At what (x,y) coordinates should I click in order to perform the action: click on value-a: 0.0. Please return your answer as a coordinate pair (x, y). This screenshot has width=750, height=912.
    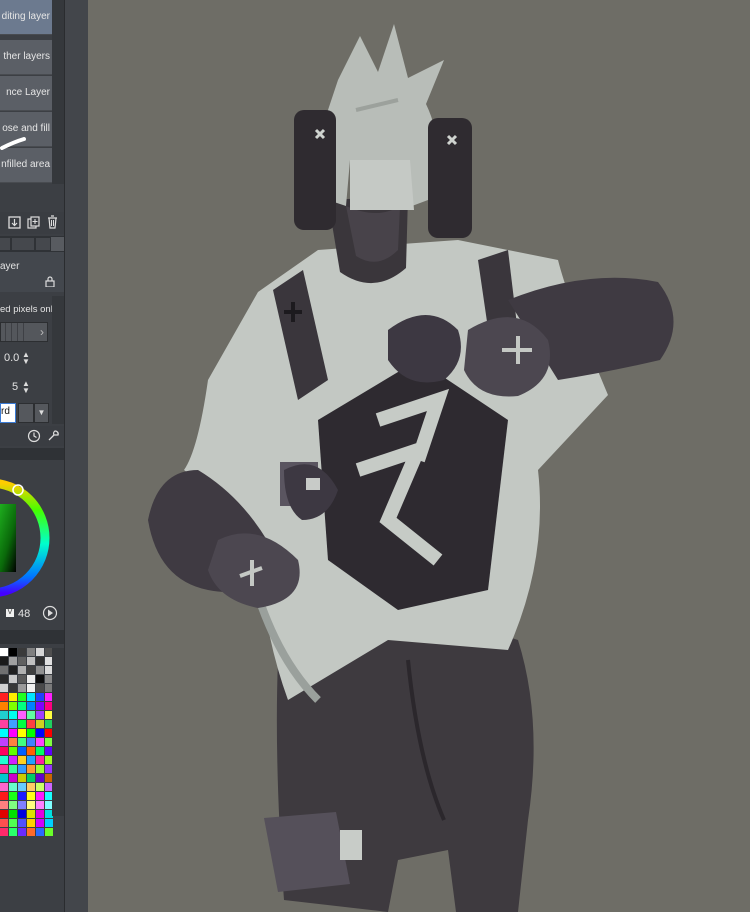
    Looking at the image, I should click on (11, 358).